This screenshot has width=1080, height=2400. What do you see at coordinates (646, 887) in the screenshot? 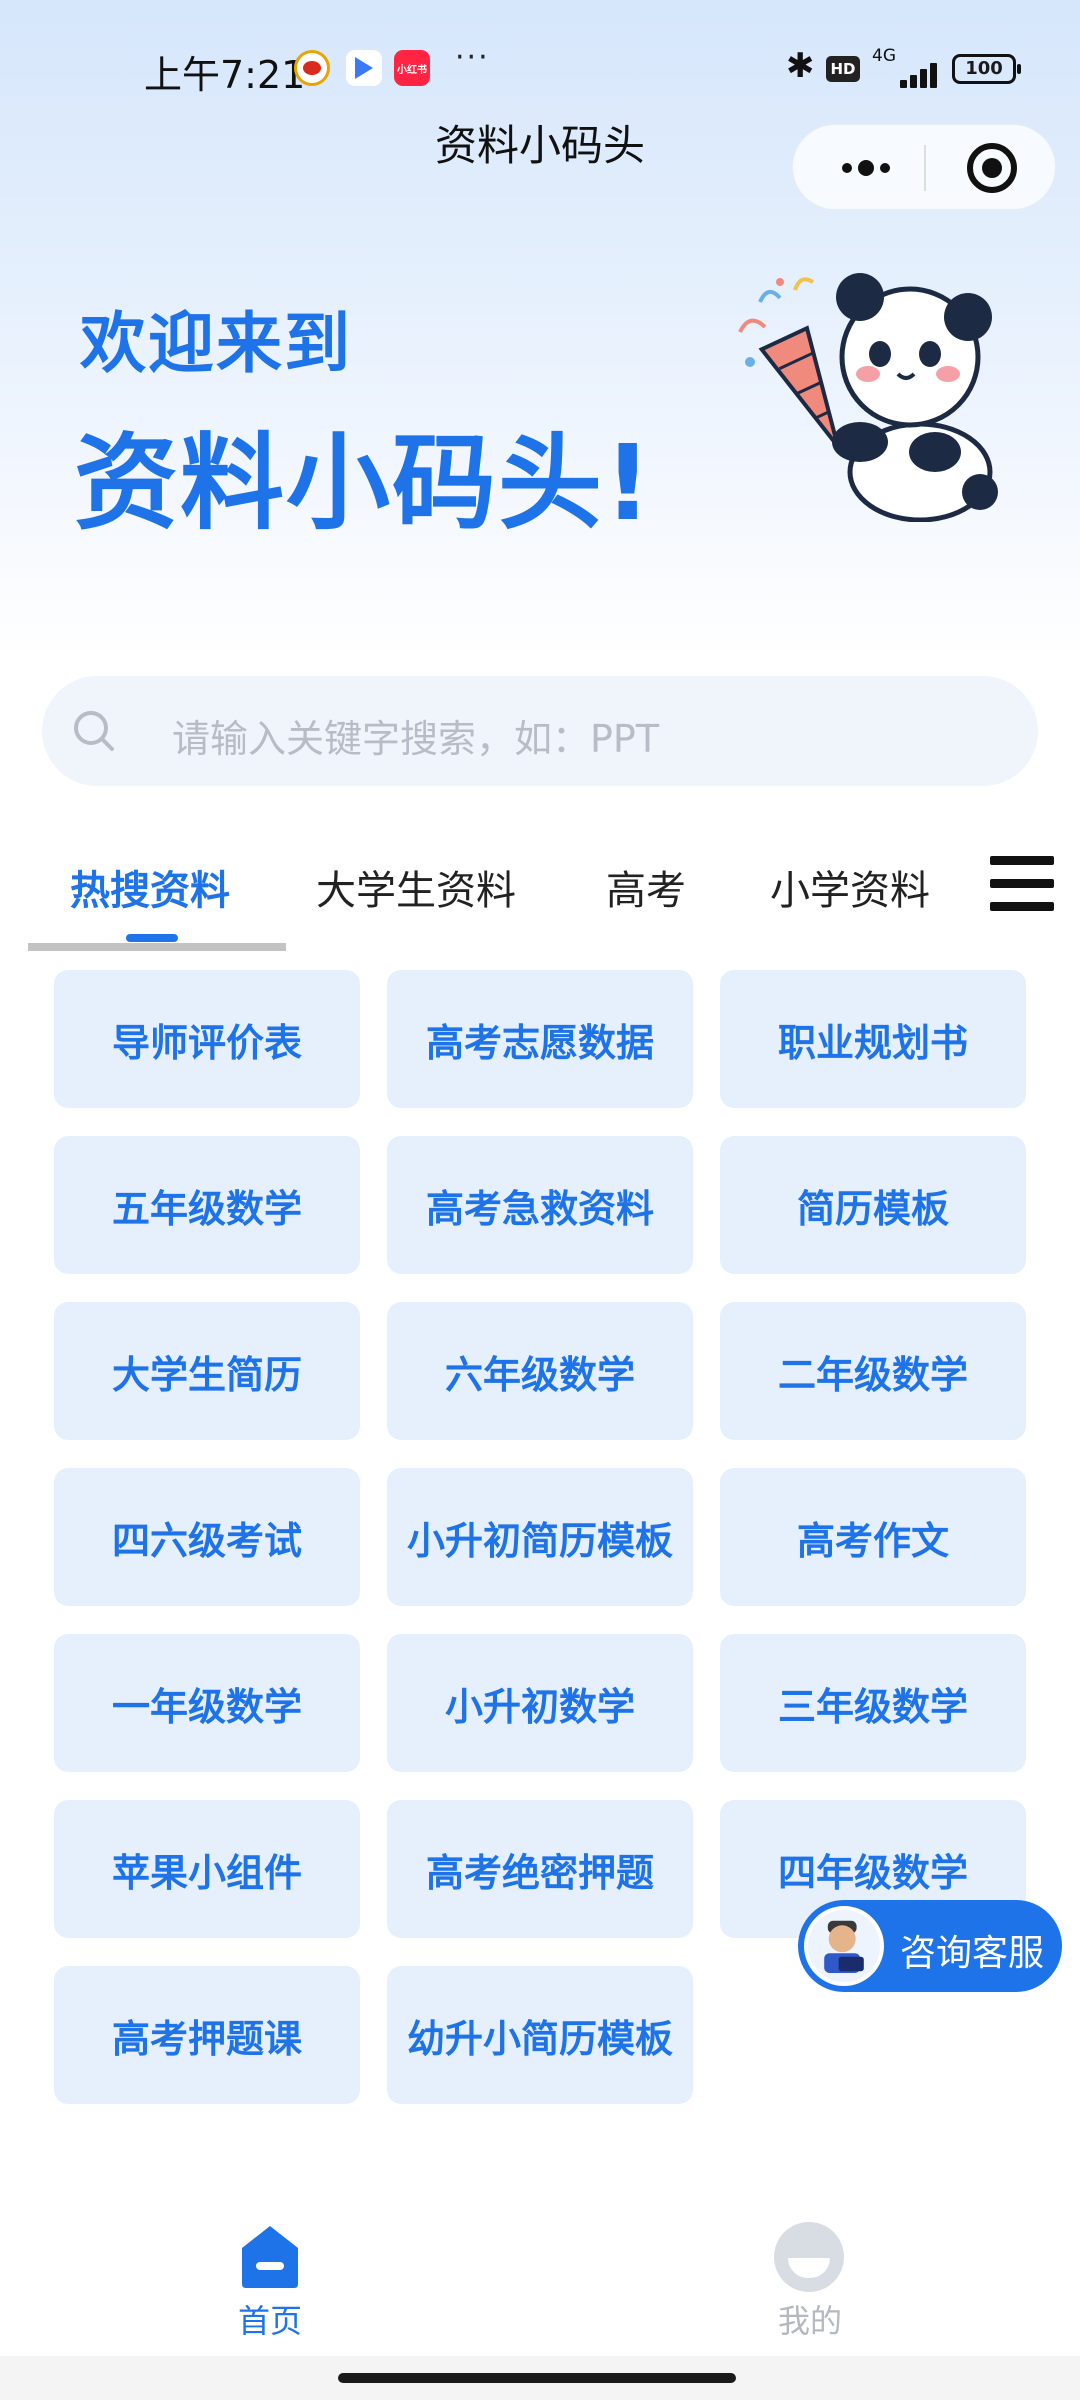
I see `tab-gaokao: 高考` at bounding box center [646, 887].